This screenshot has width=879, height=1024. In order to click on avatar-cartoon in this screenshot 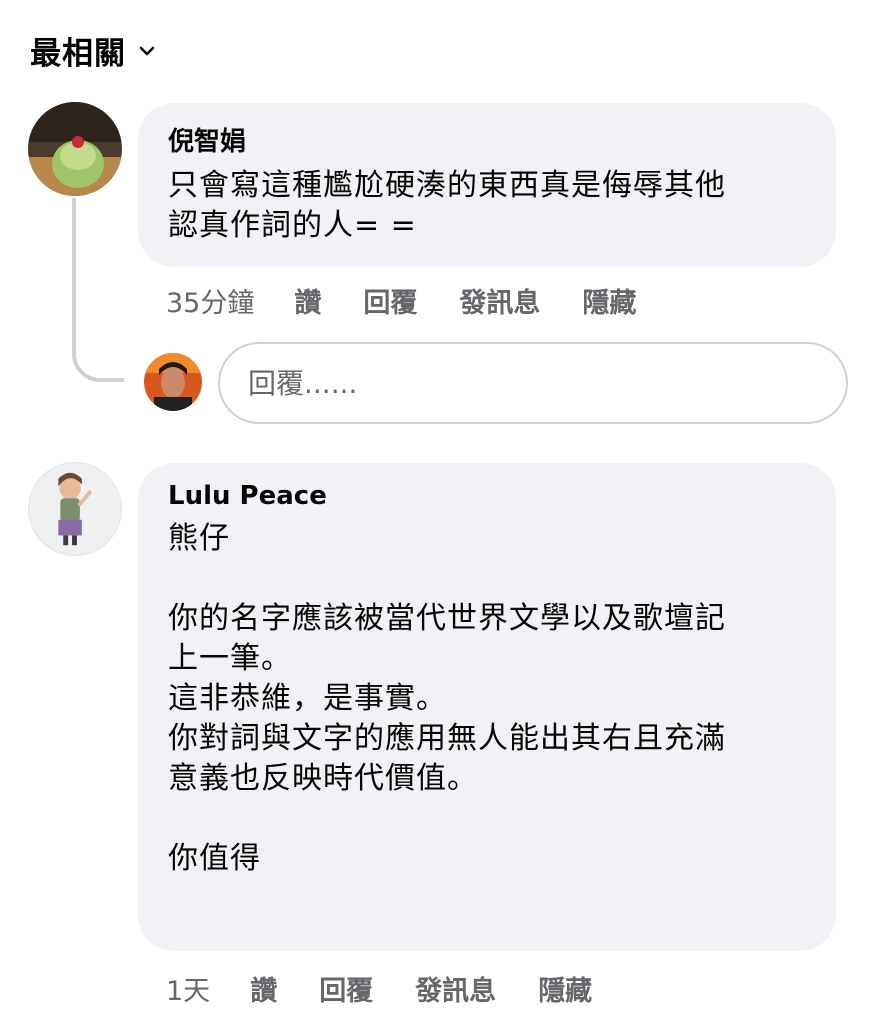, I will do `click(75, 509)`.